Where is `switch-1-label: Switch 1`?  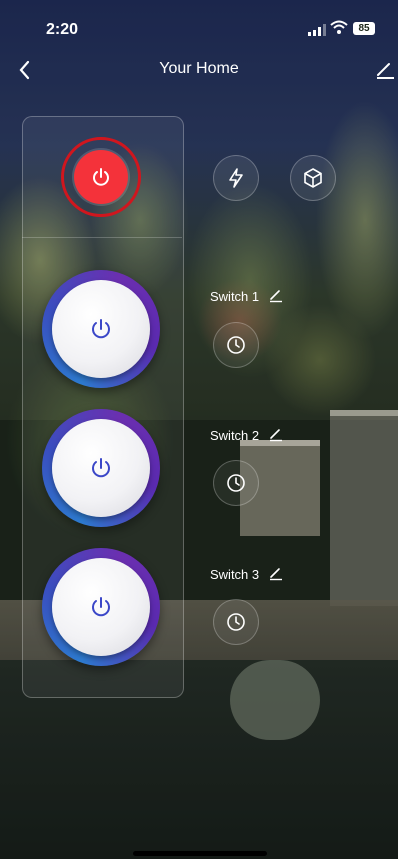
switch-1-label: Switch 1 is located at coordinates (235, 296).